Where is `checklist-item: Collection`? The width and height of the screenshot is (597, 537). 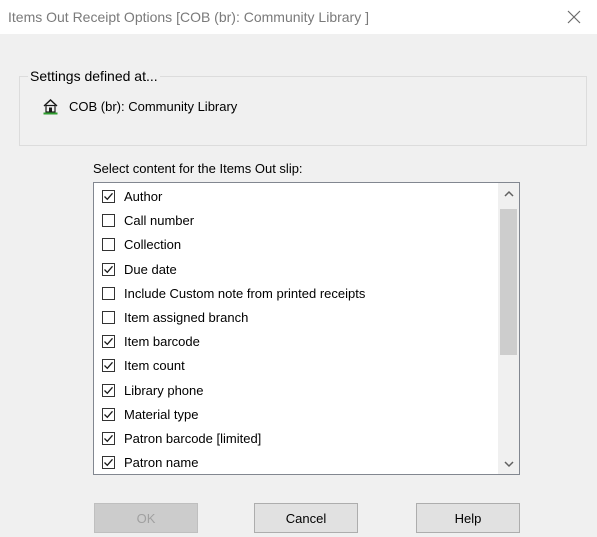 checklist-item: Collection is located at coordinates (294, 245).